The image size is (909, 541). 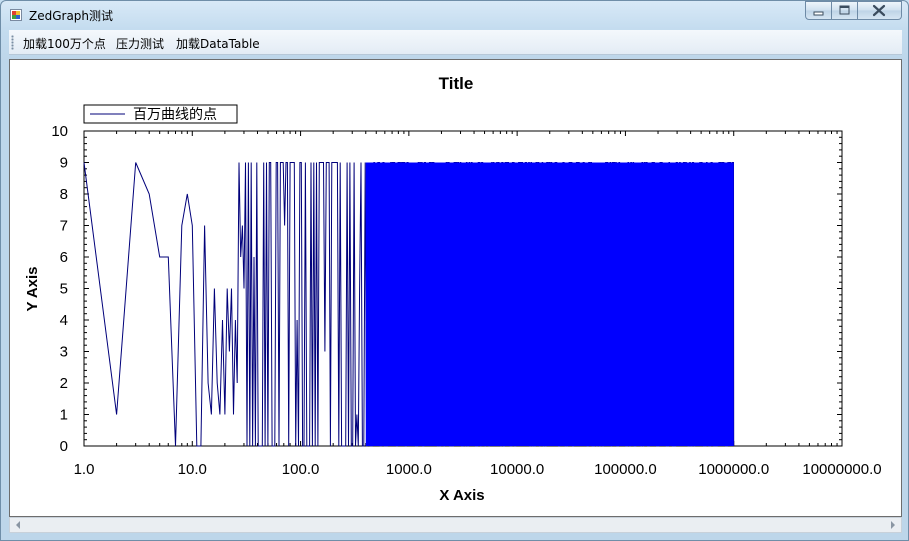 What do you see at coordinates (64, 446) in the screenshot?
I see `y-tick-label: 0` at bounding box center [64, 446].